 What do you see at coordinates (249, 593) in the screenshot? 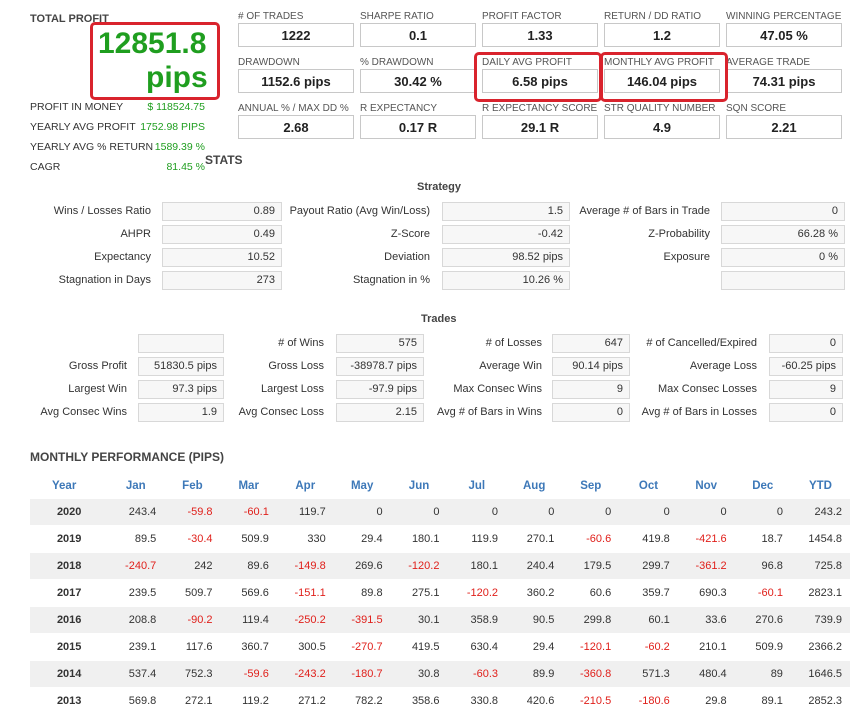
I see `month-cell: 569.6` at bounding box center [249, 593].